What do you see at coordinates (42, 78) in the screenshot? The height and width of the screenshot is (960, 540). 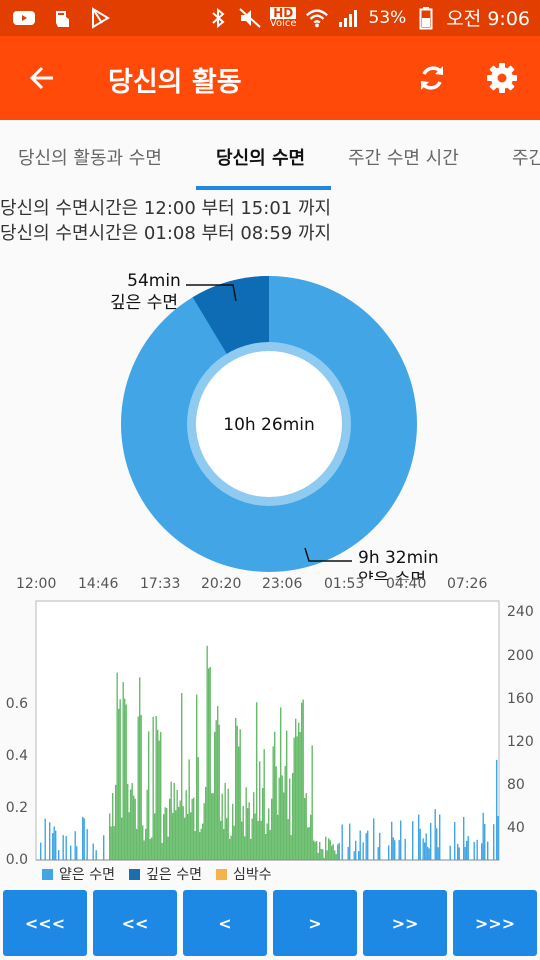 I see `back-button` at bounding box center [42, 78].